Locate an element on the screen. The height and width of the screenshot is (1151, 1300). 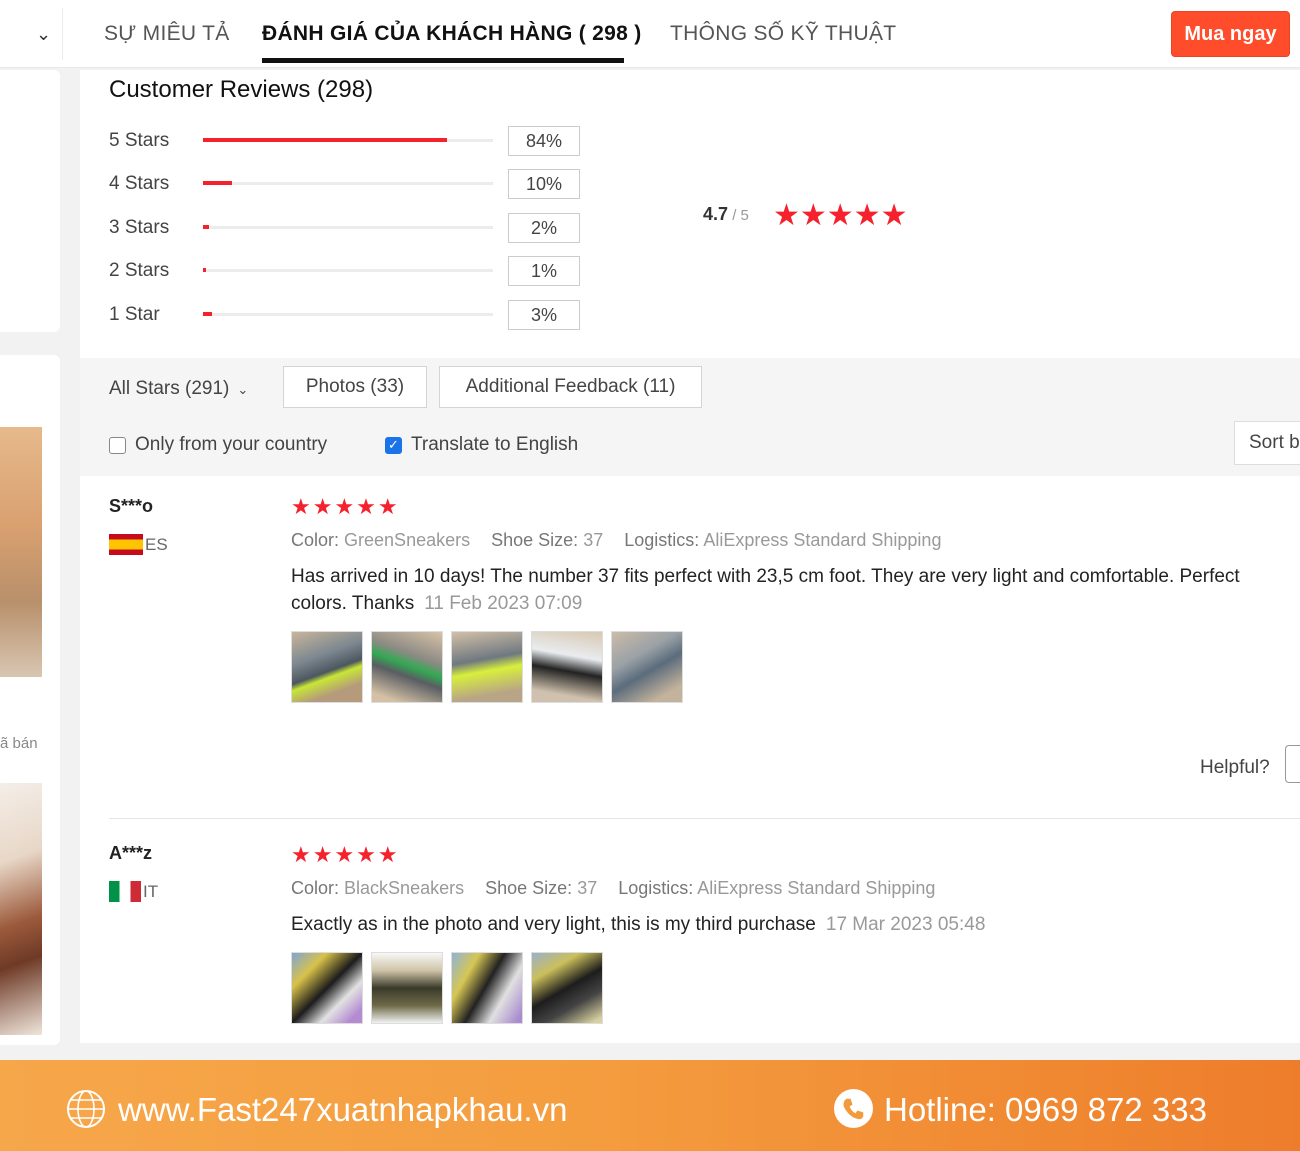
translate-checkbox: ✓ Translate to English is located at coordinates (481, 445).